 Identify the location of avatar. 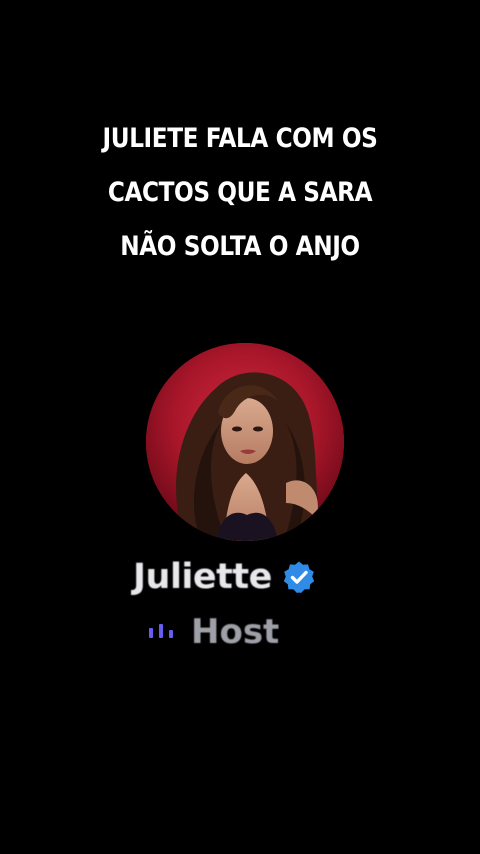
(245, 442).